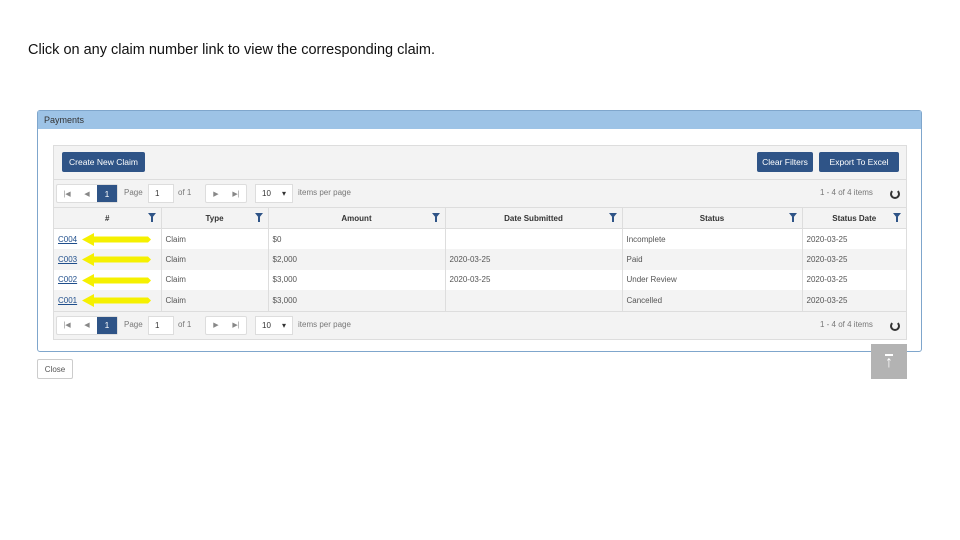  What do you see at coordinates (479, 120) in the screenshot?
I see `panel-title: Payments` at bounding box center [479, 120].